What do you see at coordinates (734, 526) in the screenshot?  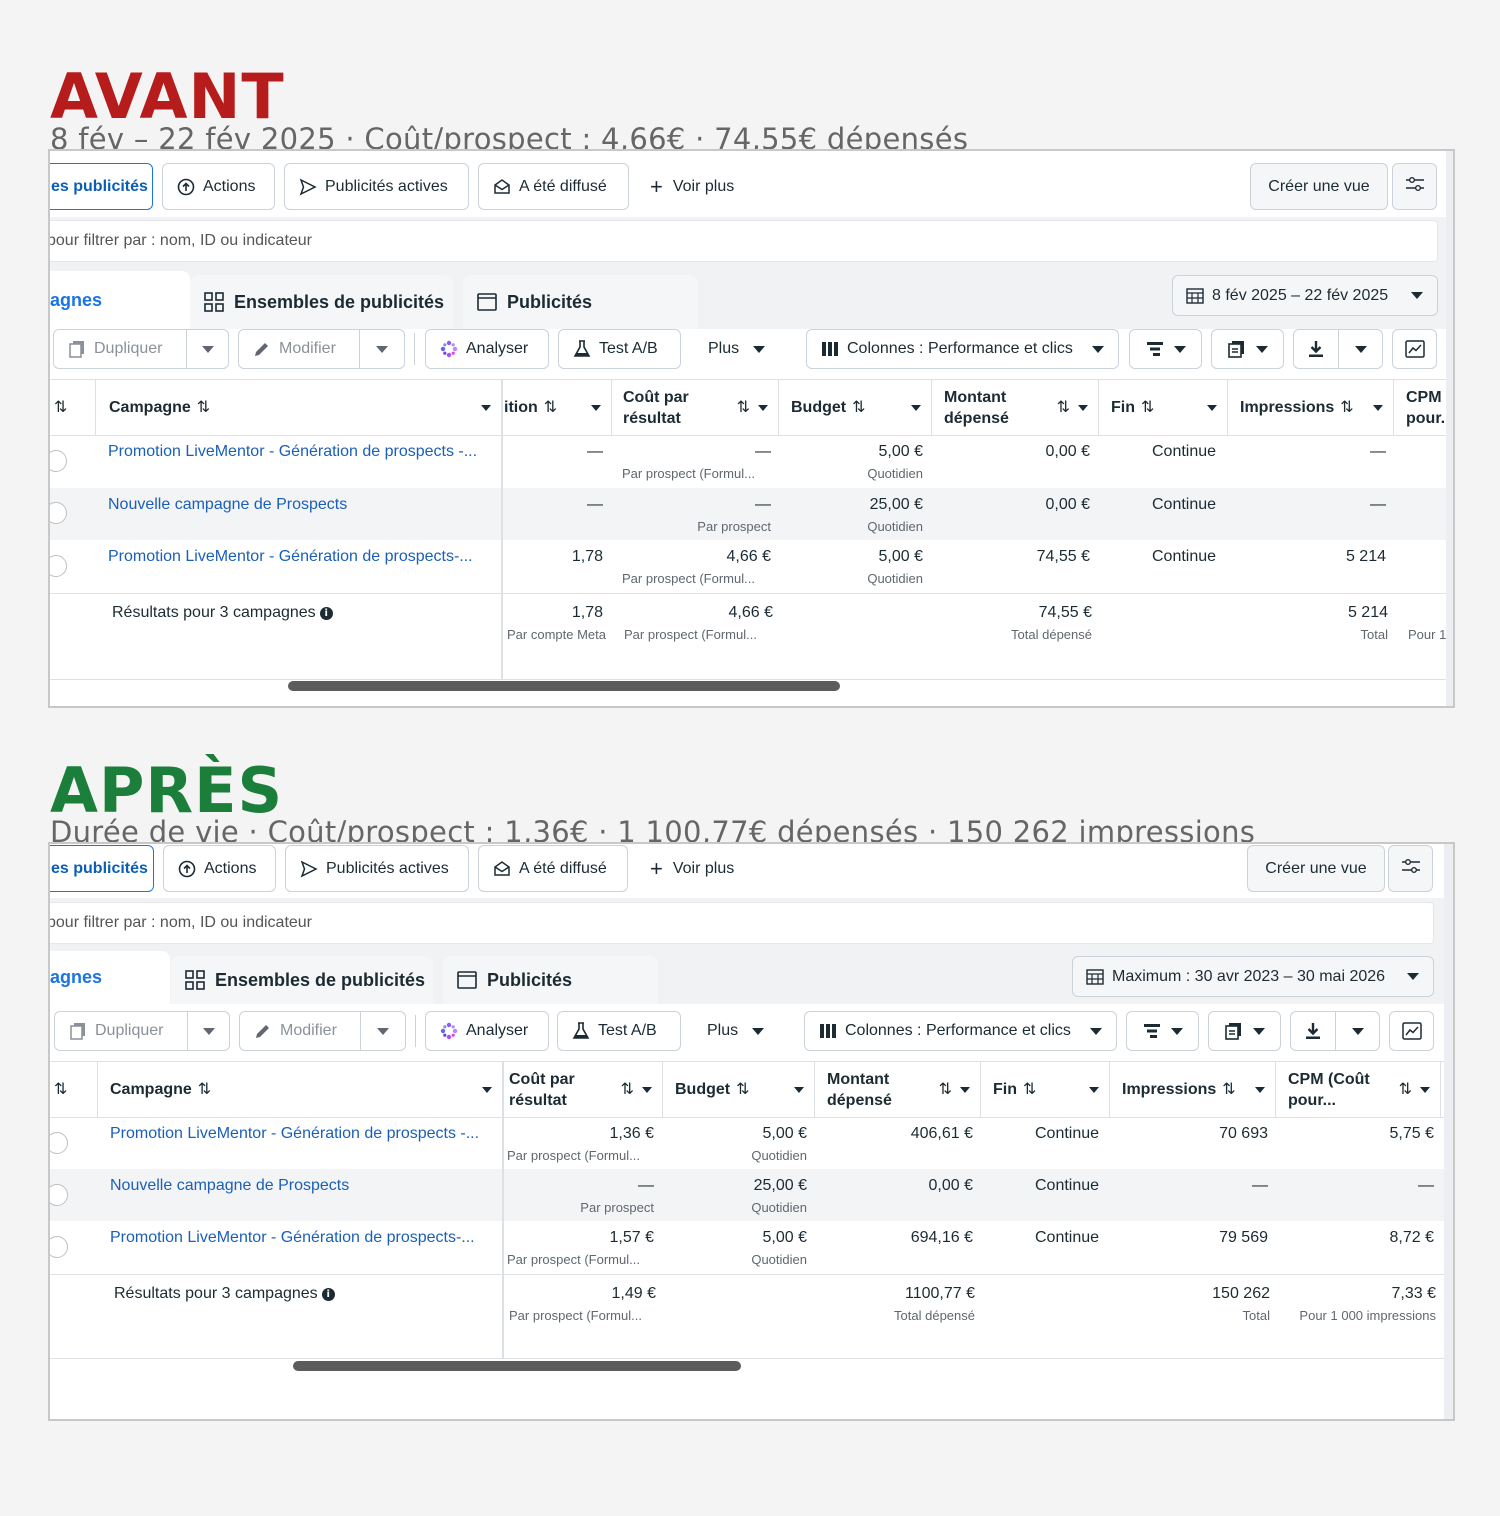 I see `cost-sub: Par prospect` at bounding box center [734, 526].